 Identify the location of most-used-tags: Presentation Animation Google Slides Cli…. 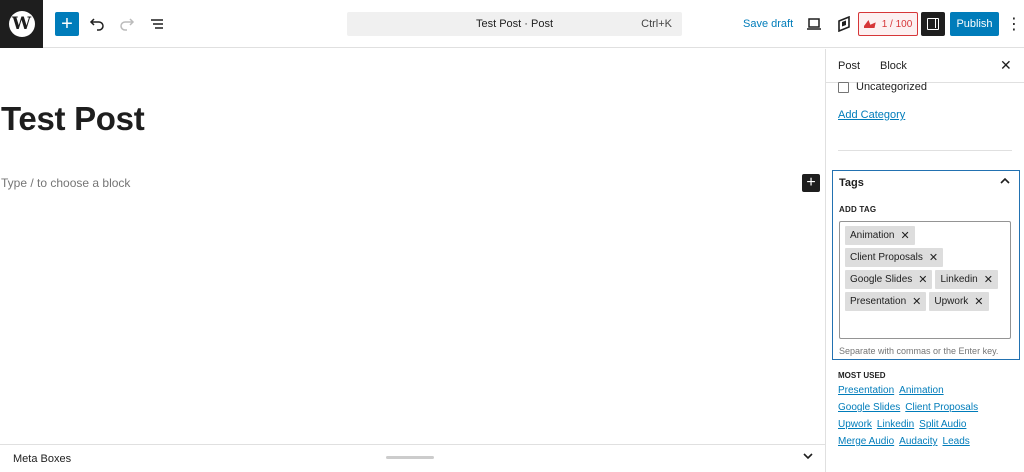
(928, 419).